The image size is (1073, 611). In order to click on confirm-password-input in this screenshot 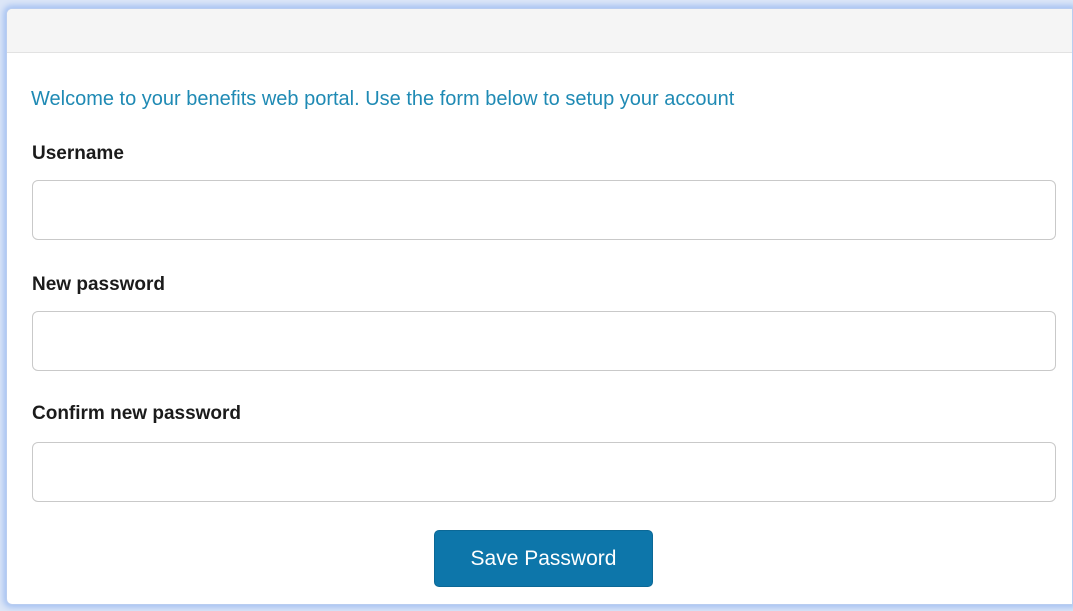, I will do `click(544, 472)`.